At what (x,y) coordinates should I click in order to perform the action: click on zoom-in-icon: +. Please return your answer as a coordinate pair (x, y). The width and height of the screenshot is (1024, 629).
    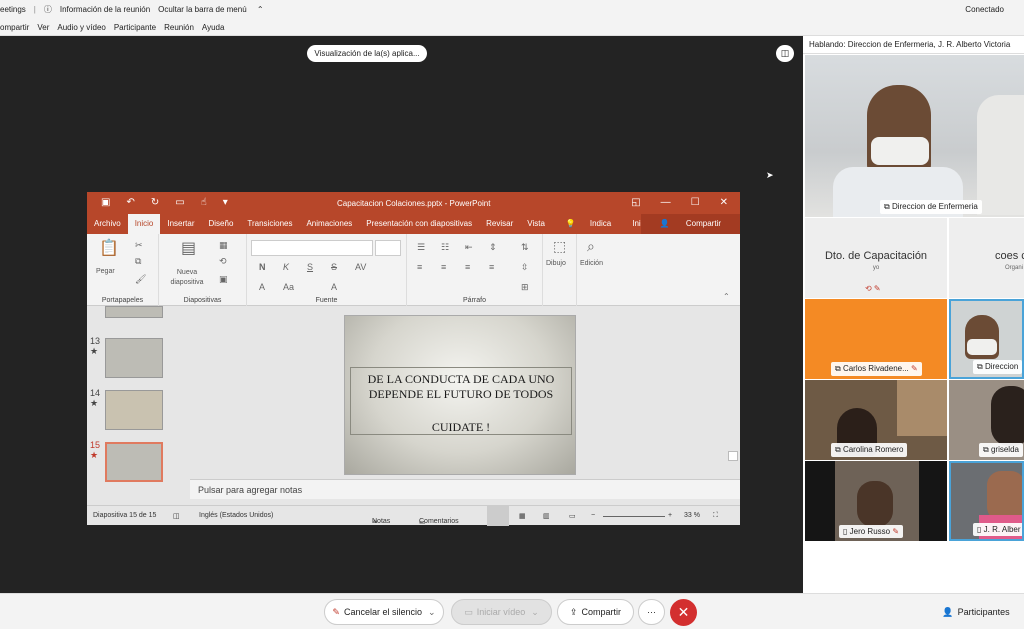
    Looking at the image, I should click on (670, 515).